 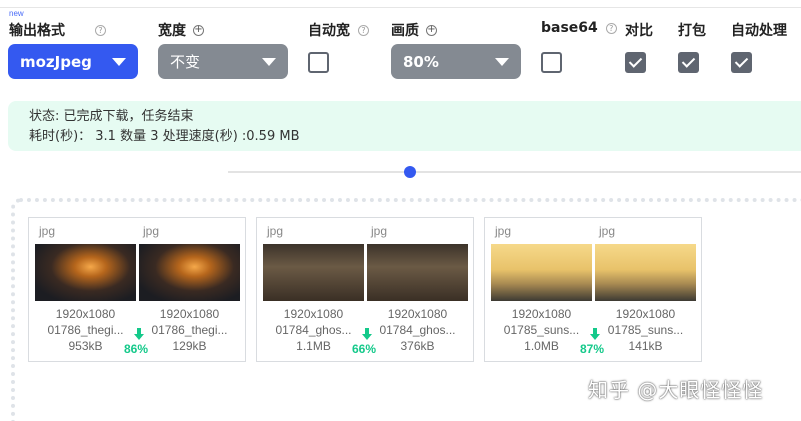 I want to click on compressed-size: 129kB, so click(x=189, y=346).